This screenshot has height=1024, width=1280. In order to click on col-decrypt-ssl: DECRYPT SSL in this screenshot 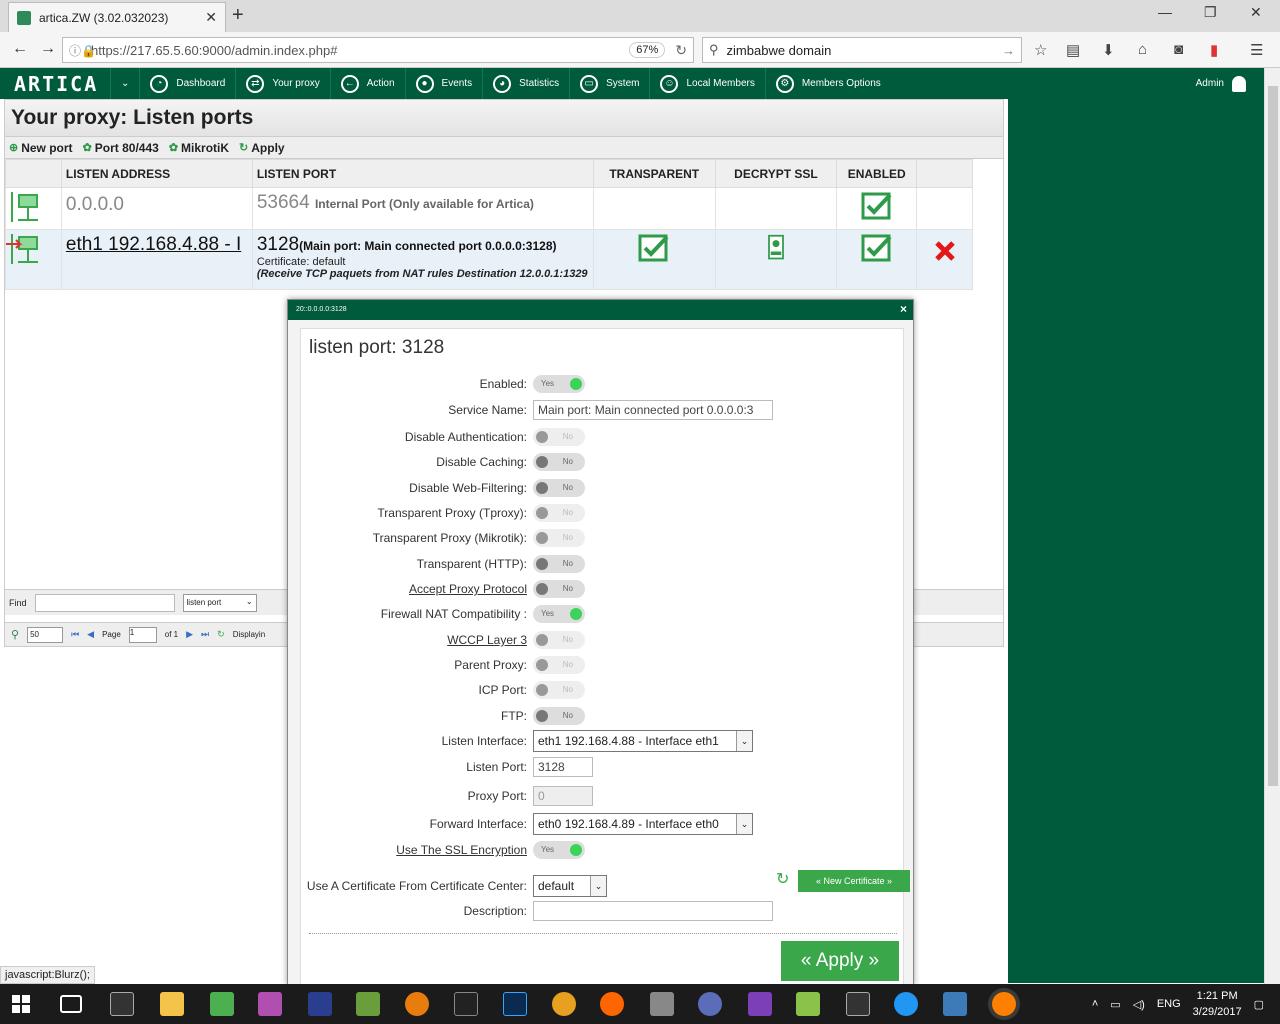, I will do `click(776, 173)`.